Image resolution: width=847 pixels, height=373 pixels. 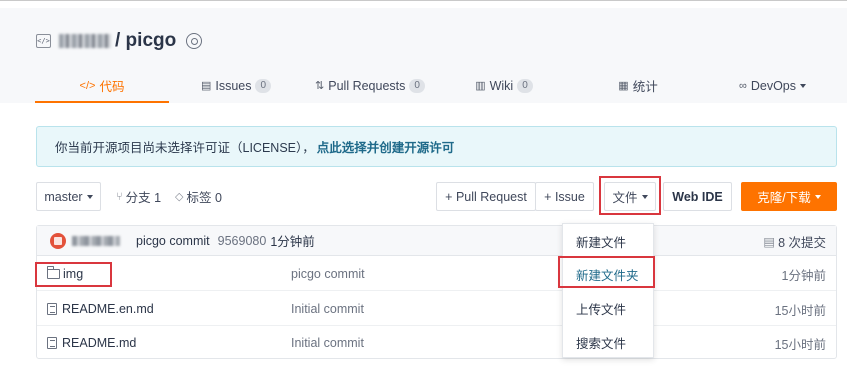 What do you see at coordinates (328, 274) in the screenshot?
I see `file-commit-message: picgo commit` at bounding box center [328, 274].